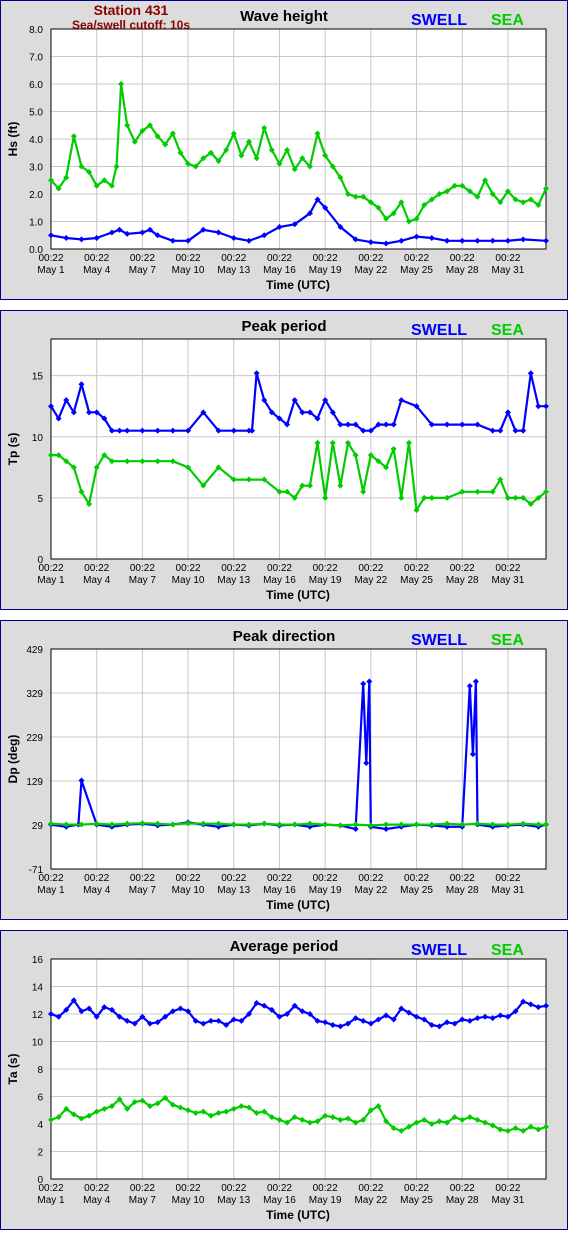  Describe the element at coordinates (13, 1068) in the screenshot. I see `y-axis-label: Ta (s)` at that location.